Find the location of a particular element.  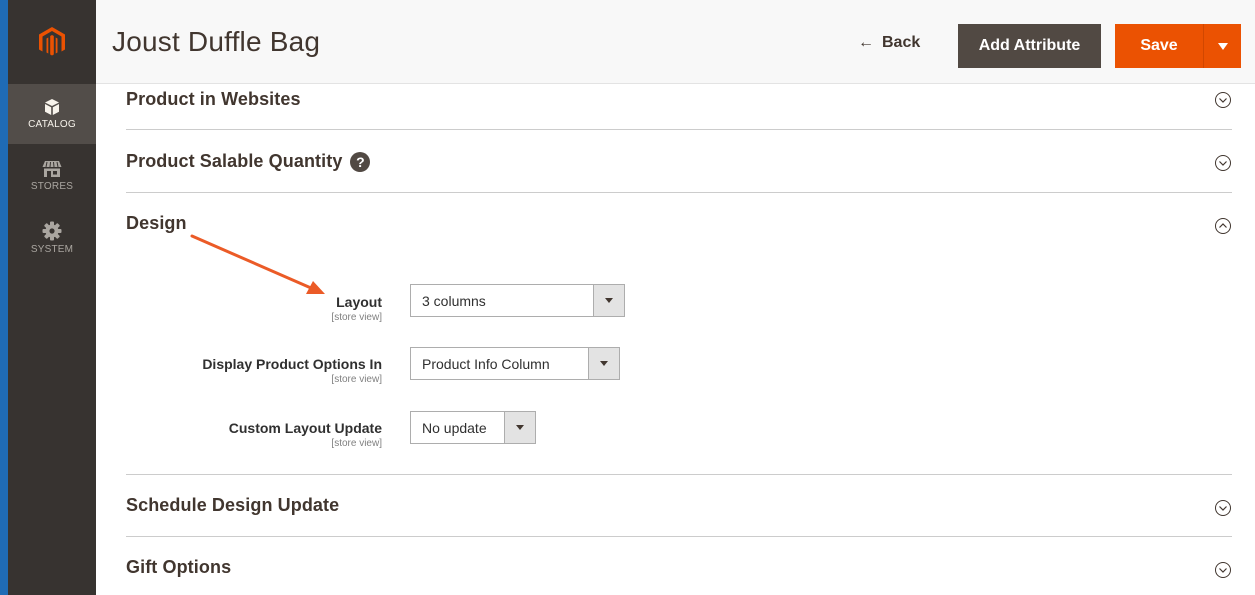

section-gift-options: Gift Options is located at coordinates (679, 566).